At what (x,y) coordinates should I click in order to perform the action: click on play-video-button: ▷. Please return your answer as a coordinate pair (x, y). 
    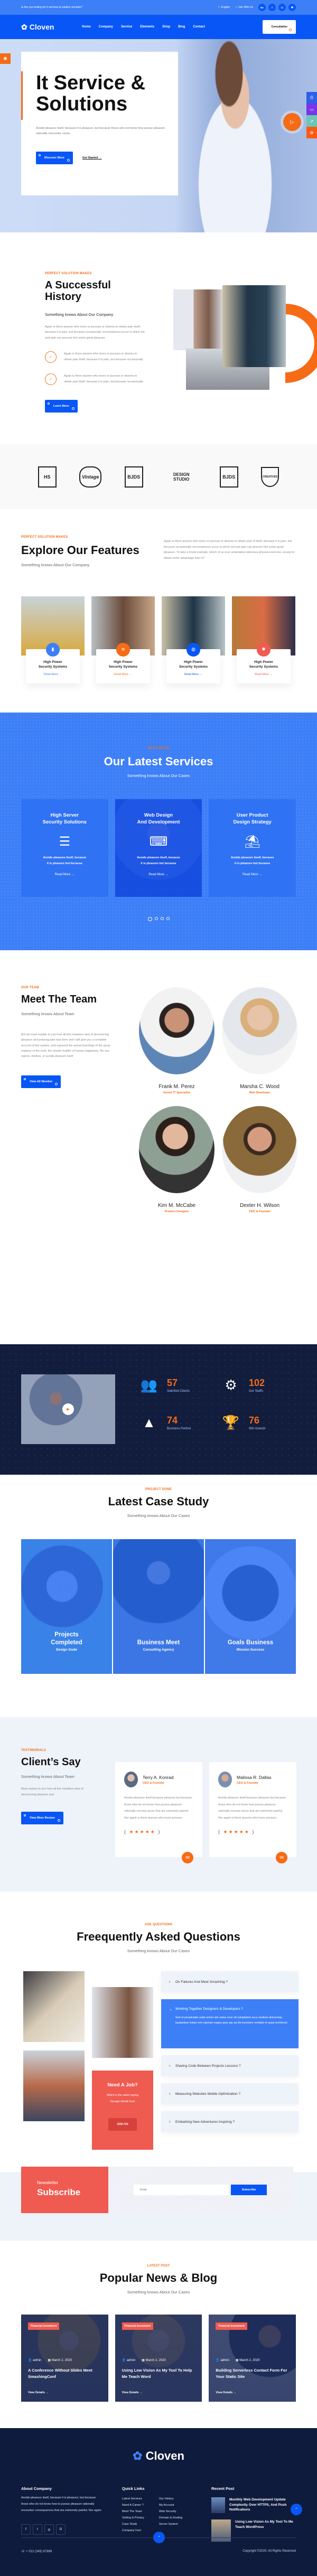
    Looking at the image, I should click on (292, 122).